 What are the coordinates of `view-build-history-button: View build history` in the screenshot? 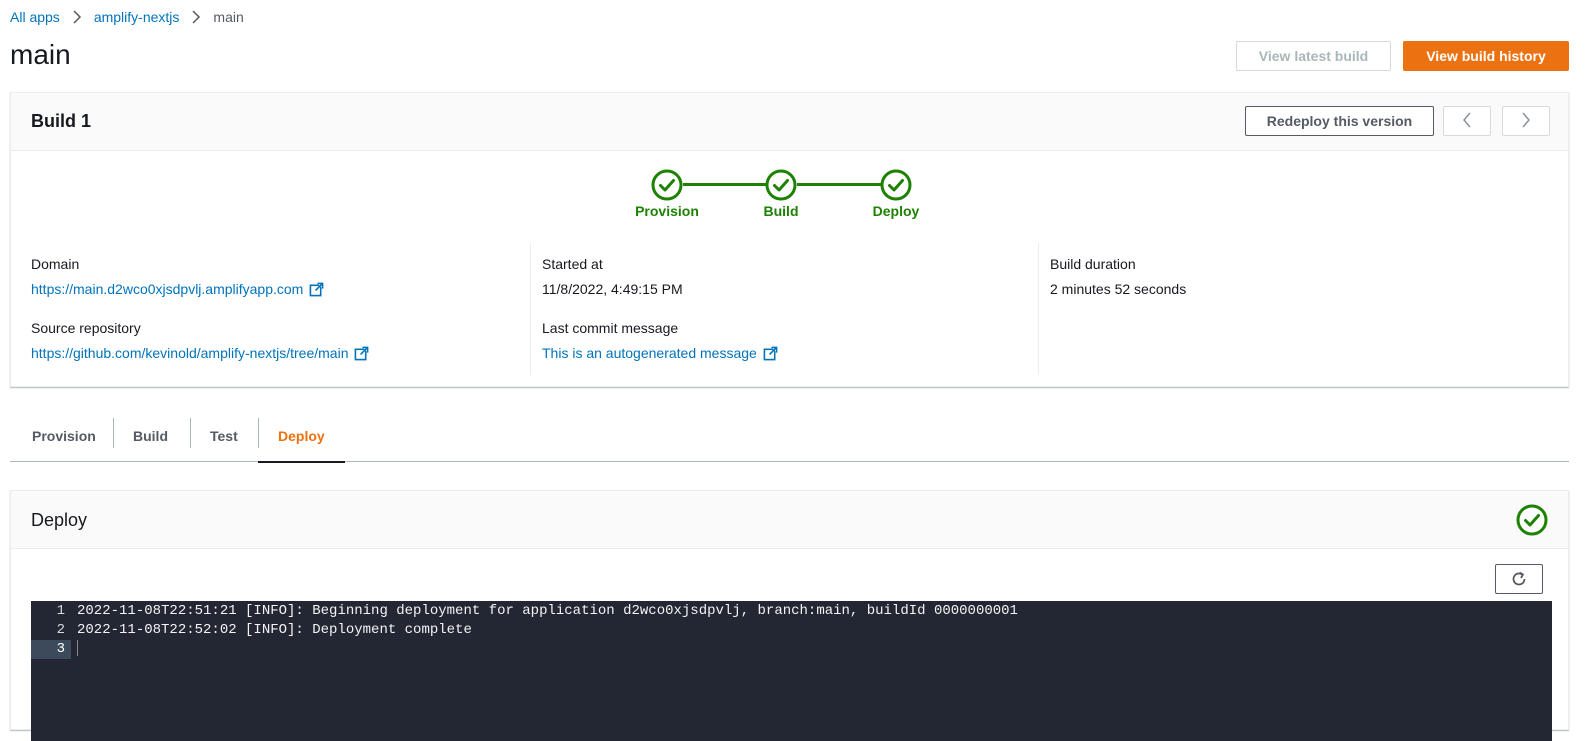 It's located at (1486, 56).